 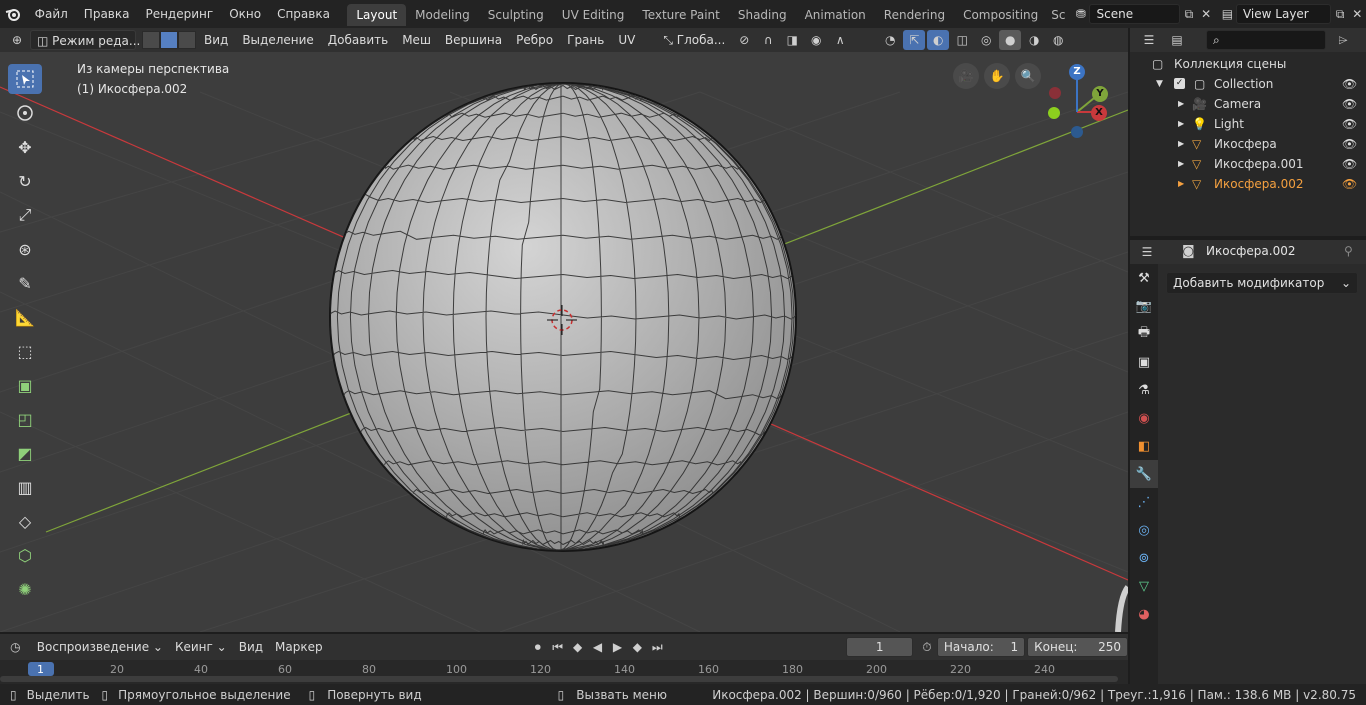 What do you see at coordinates (25, 487) in the screenshot?
I see `loop-cut-tool-icon: ▥` at bounding box center [25, 487].